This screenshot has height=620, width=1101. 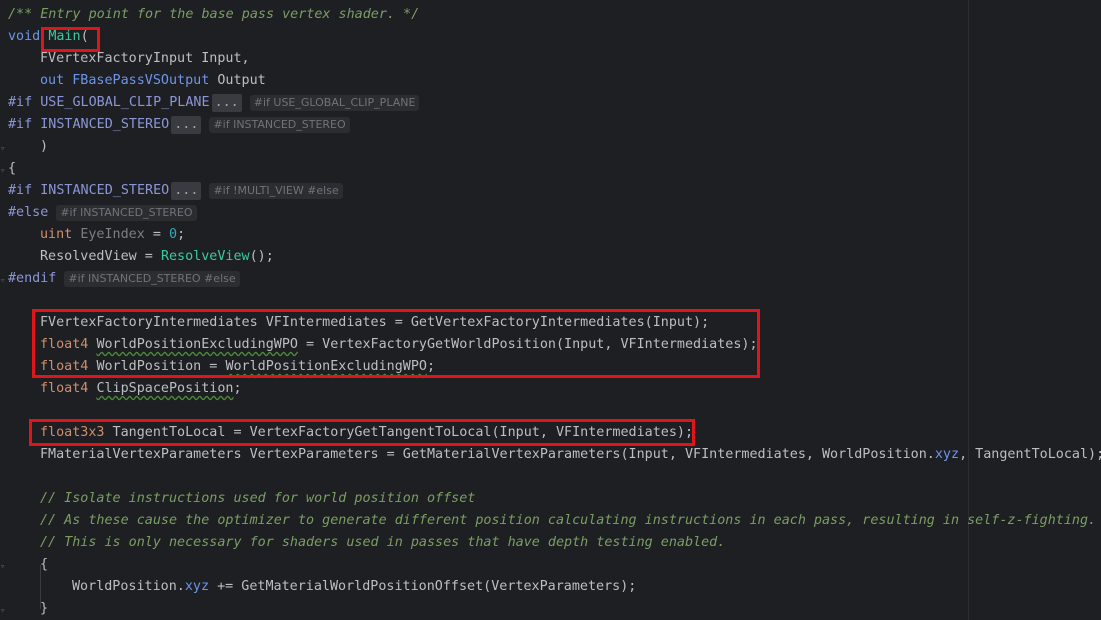 I want to click on unused-variable: EyeIndex, so click(x=112, y=234).